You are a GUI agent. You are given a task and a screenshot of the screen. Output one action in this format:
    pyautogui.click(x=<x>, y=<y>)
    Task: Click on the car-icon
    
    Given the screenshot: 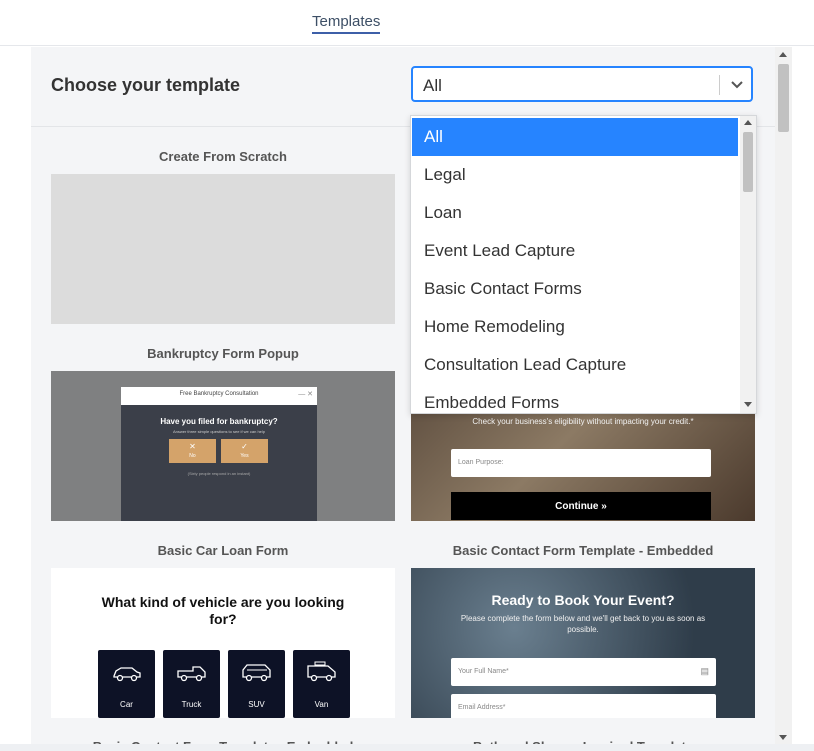 What is the action you would take?
    pyautogui.click(x=127, y=674)
    